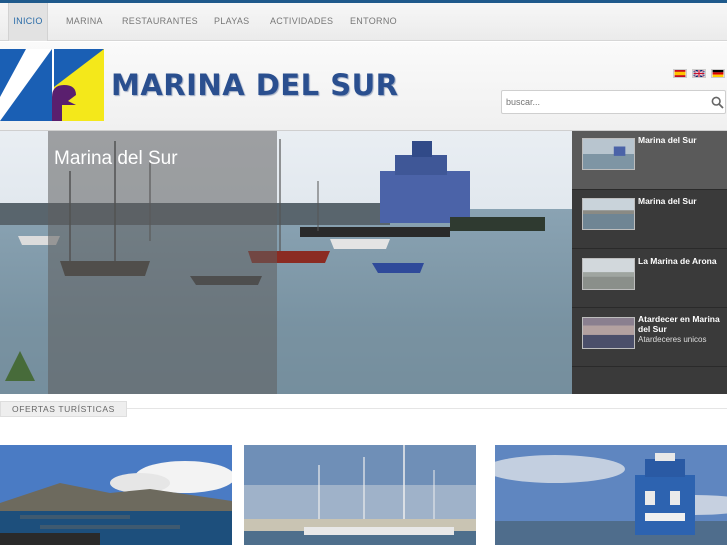 The image size is (727, 545). Describe the element at coordinates (373, 22) in the screenshot. I see `nav-item-entorno: ENTORNO` at that location.